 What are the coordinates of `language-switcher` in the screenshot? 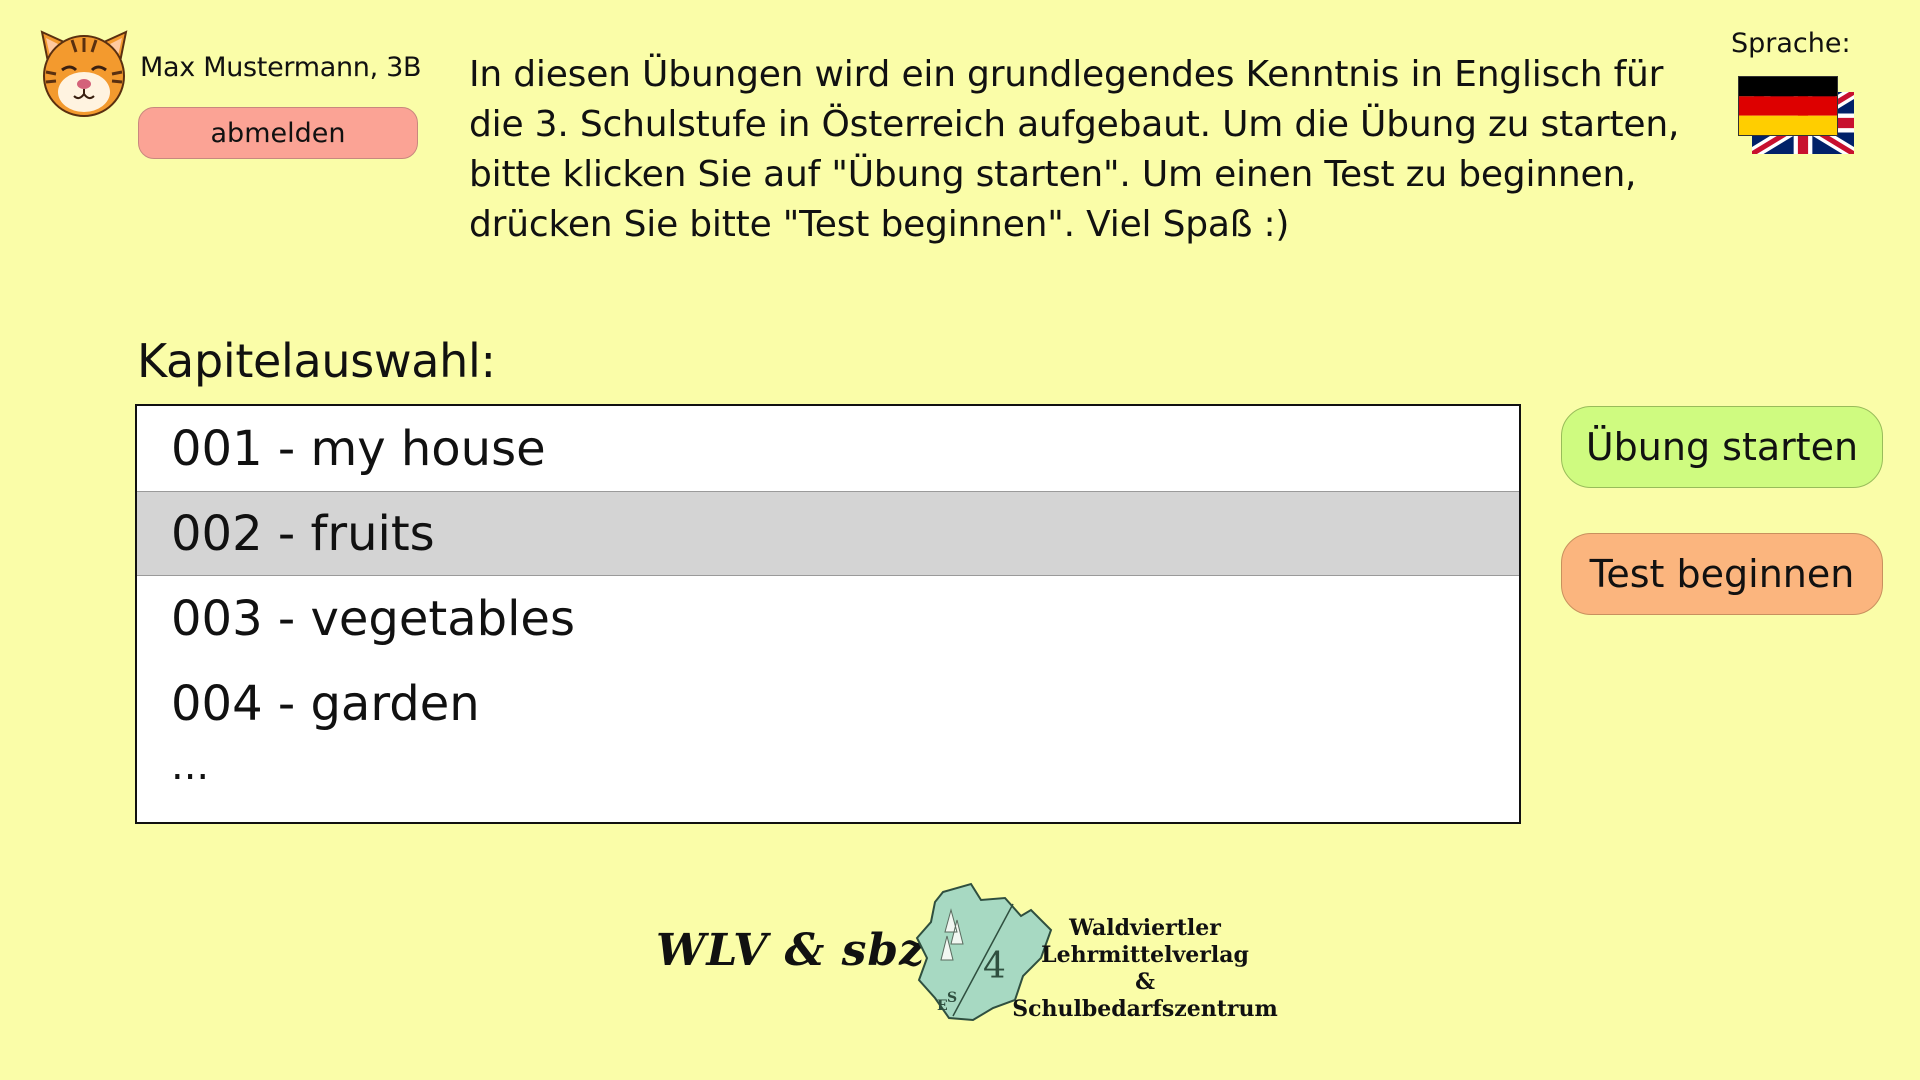 It's located at (1796, 116).